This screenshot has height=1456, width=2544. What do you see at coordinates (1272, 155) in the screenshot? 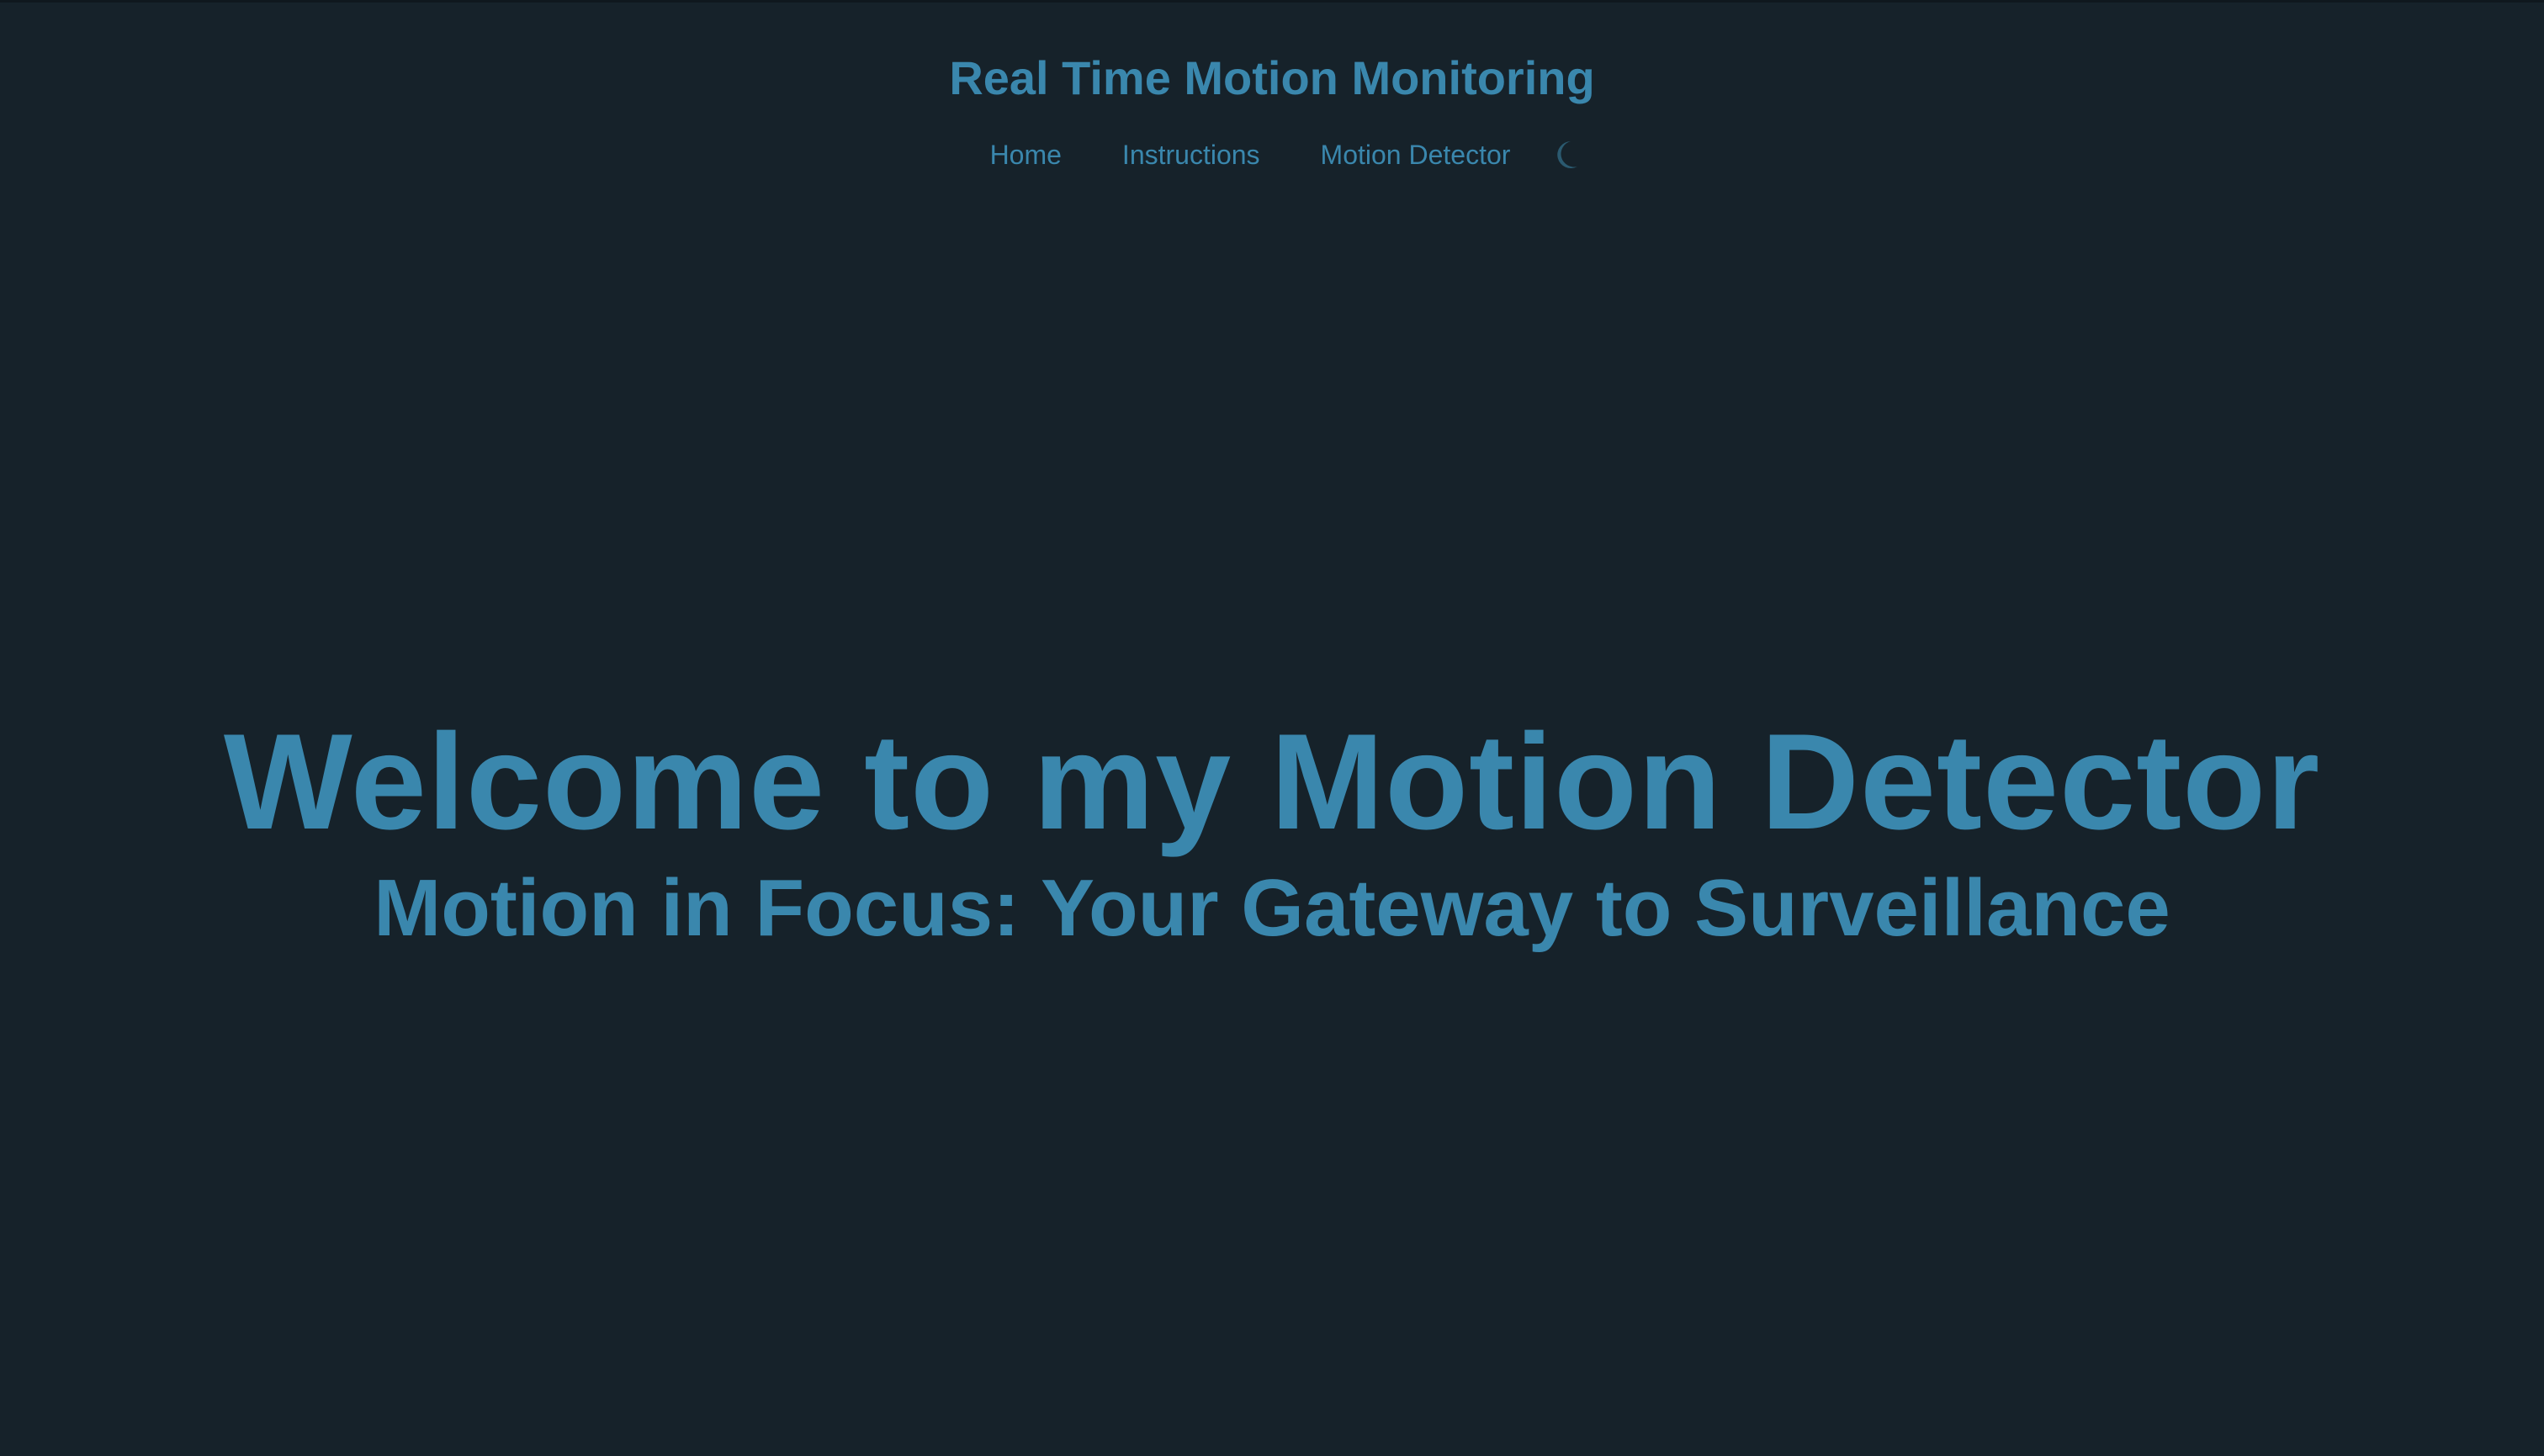
I see `main-nav: Home Instructions Motion Detector` at bounding box center [1272, 155].